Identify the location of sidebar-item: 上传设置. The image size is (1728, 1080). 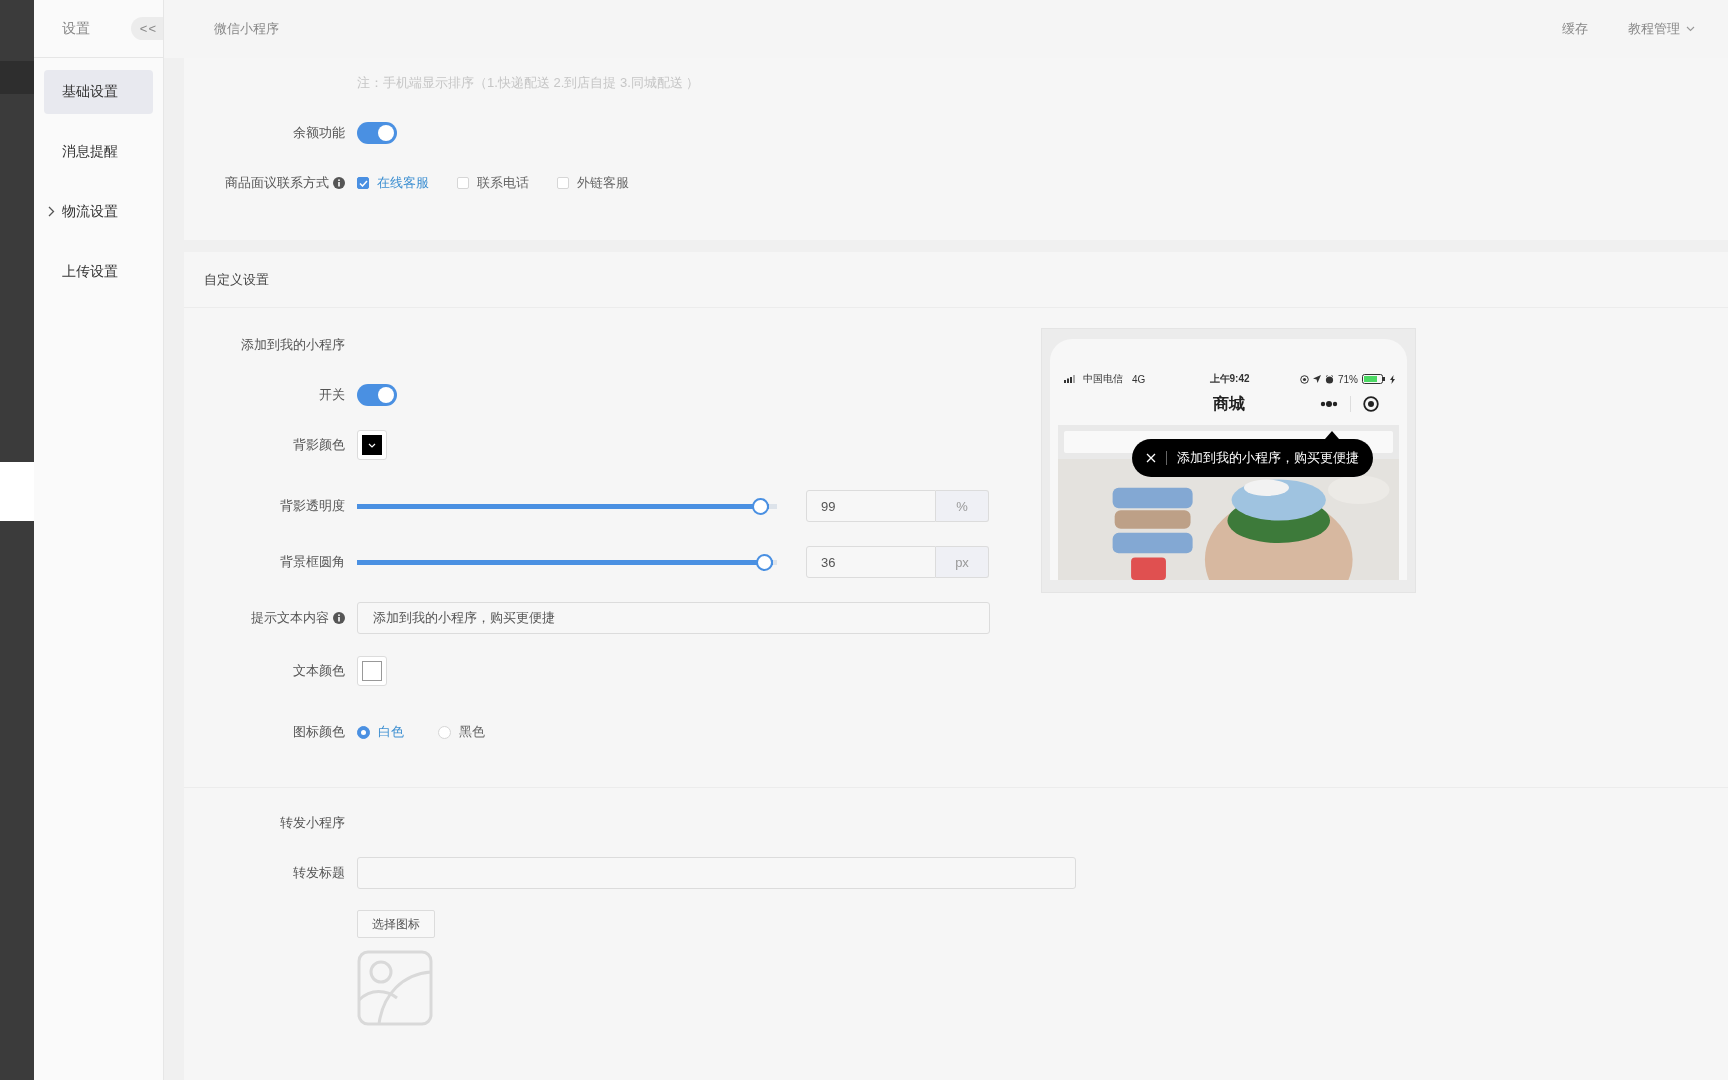
(98, 272).